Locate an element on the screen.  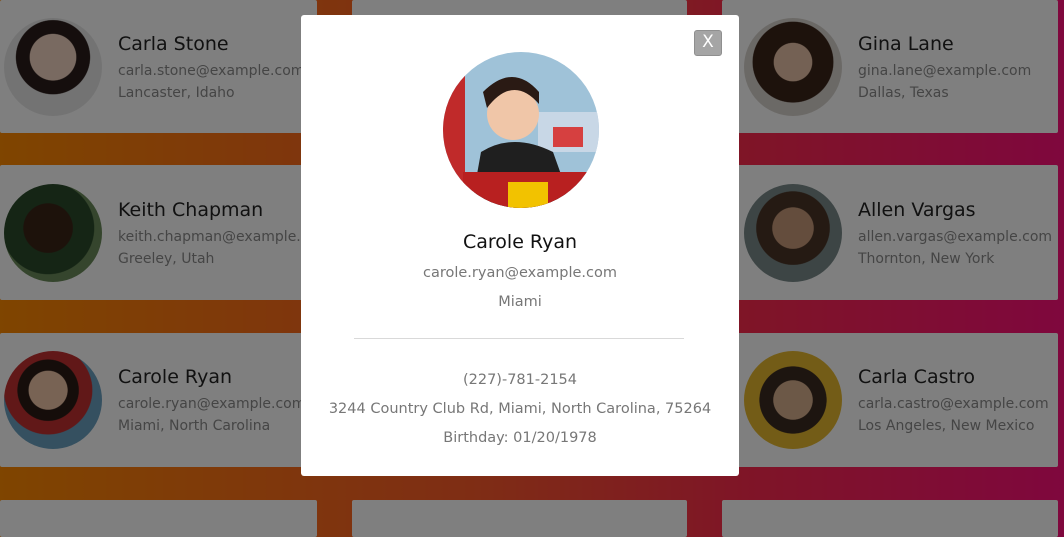
modal-birthday: Birthday: 01/20/1978 is located at coordinates (520, 438).